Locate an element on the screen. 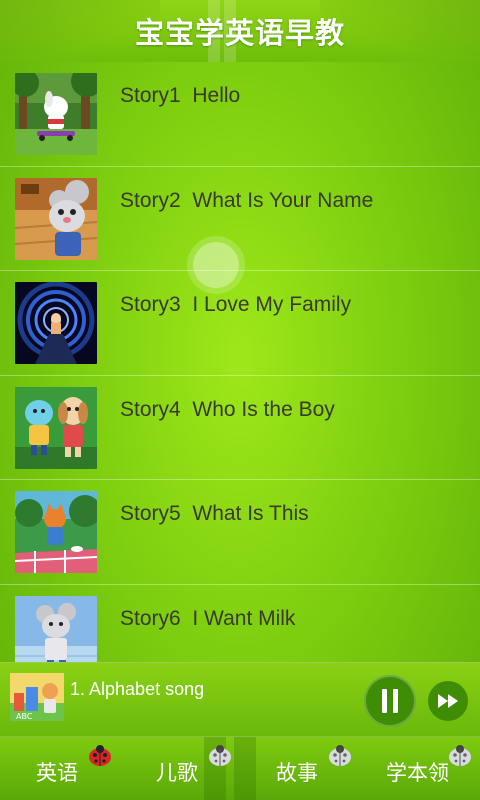 The height and width of the screenshot is (800, 480). nav-label: 故事 is located at coordinates (297, 773).